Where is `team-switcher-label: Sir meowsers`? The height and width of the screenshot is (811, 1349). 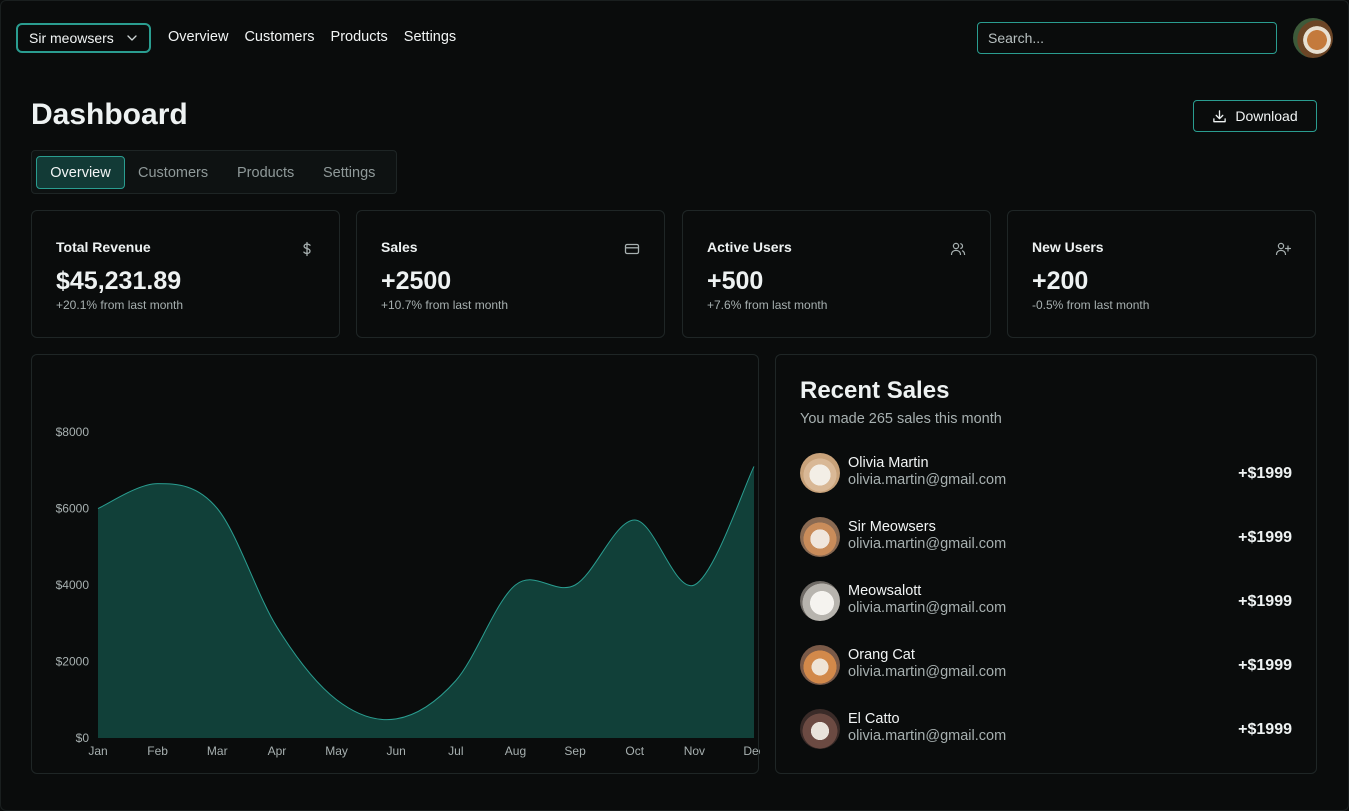 team-switcher-label: Sir meowsers is located at coordinates (71, 38).